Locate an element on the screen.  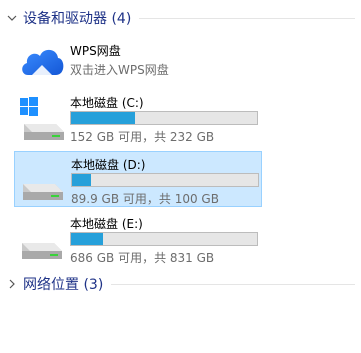
drive-free-space: 152 GB 可用，共 232 GB is located at coordinates (142, 137).